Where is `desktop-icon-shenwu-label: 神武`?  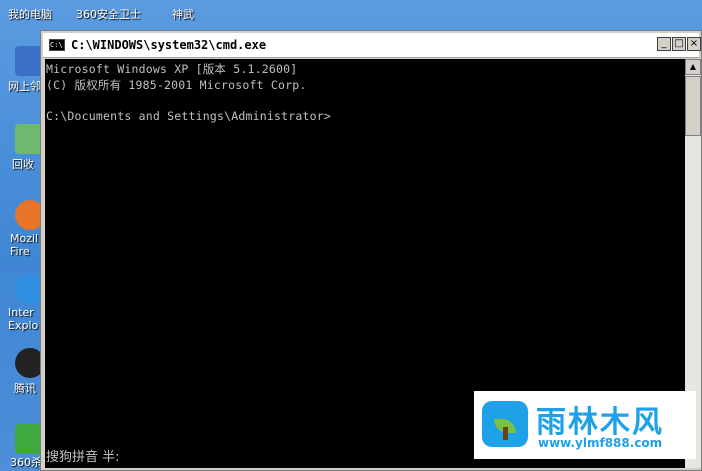
desktop-icon-shenwu-label: 神武 is located at coordinates (183, 14).